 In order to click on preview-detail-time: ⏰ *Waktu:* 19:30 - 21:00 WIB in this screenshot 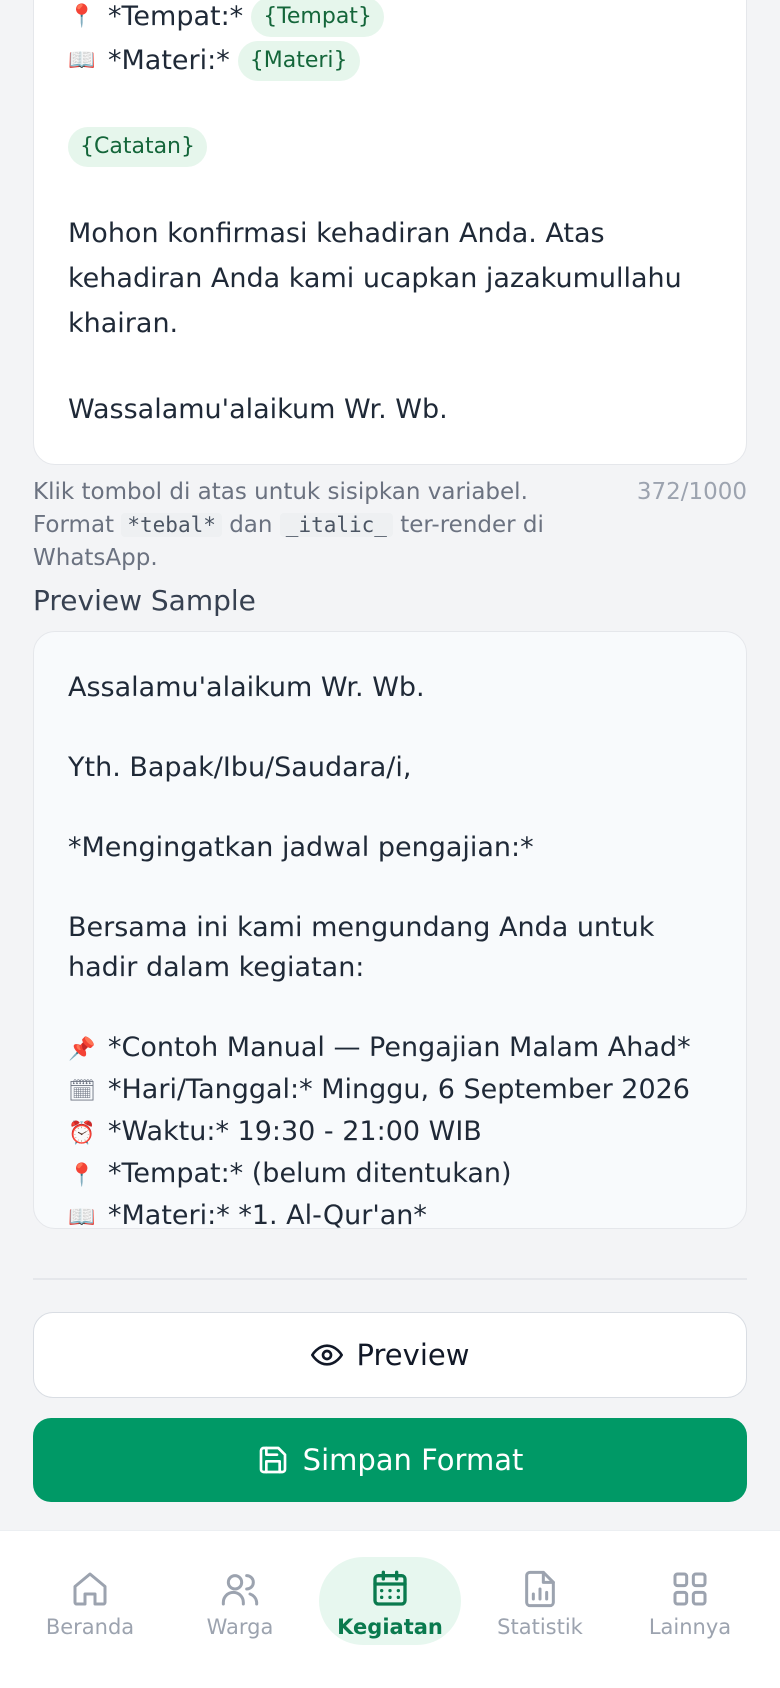, I will do `click(390, 1133)`.